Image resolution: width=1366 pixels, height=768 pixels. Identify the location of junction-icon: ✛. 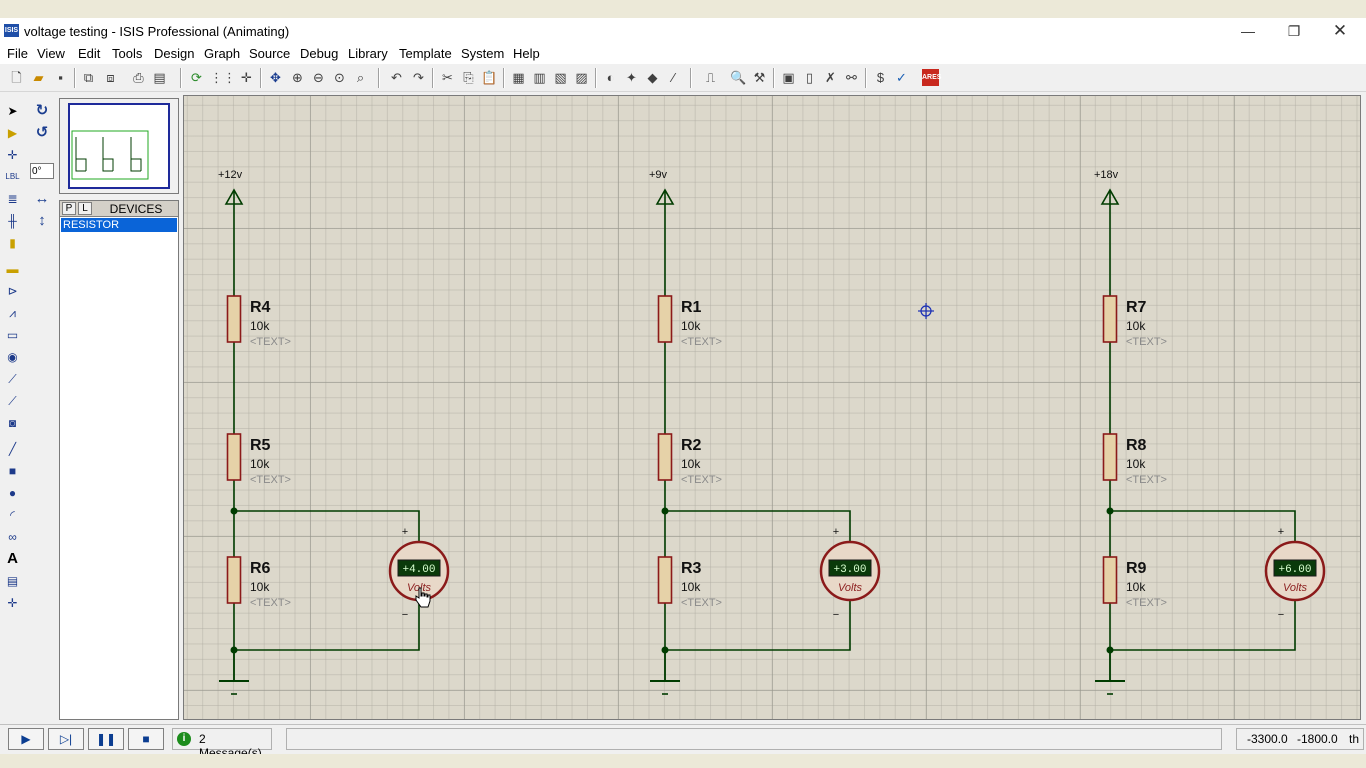
(12, 155).